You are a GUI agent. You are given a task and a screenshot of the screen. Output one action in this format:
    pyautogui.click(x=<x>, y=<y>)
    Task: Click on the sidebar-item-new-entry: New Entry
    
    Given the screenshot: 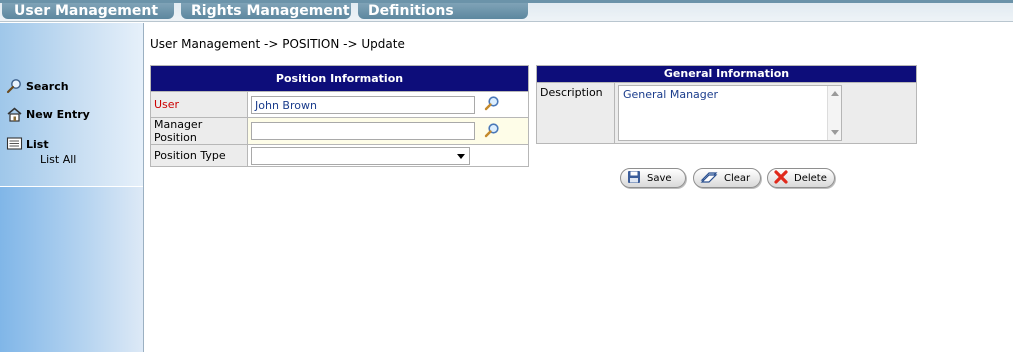 What is the action you would take?
    pyautogui.click(x=48, y=114)
    